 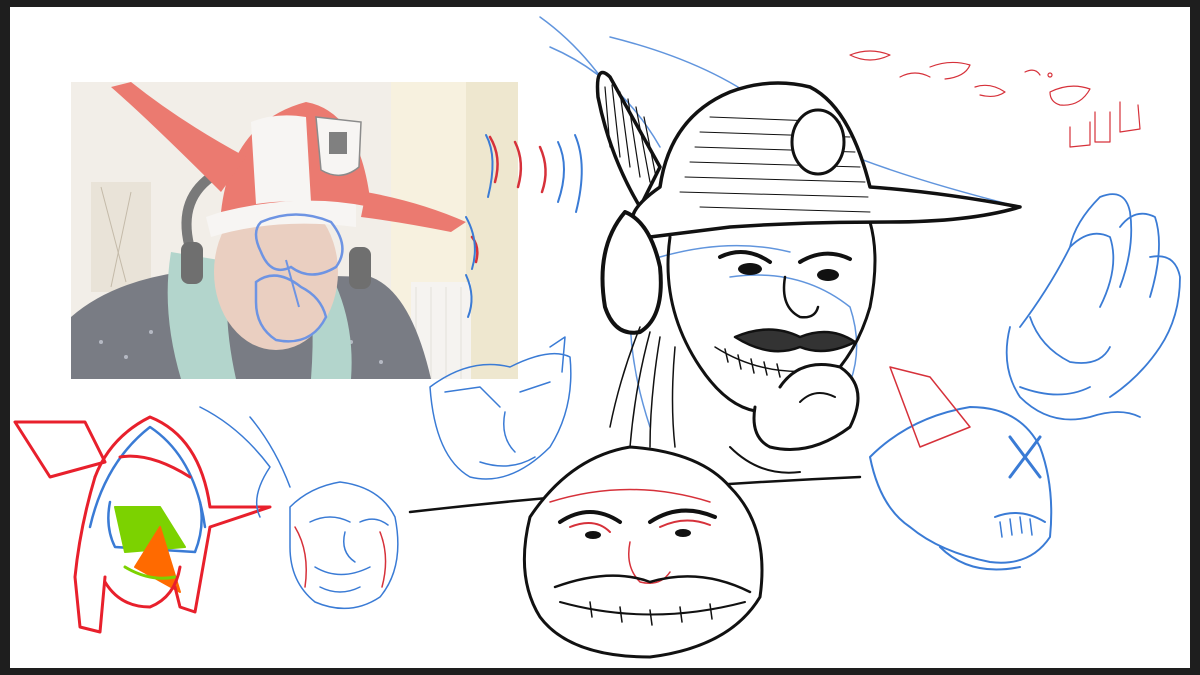 What do you see at coordinates (1093, 307) in the screenshot?
I see `blue-hand` at bounding box center [1093, 307].